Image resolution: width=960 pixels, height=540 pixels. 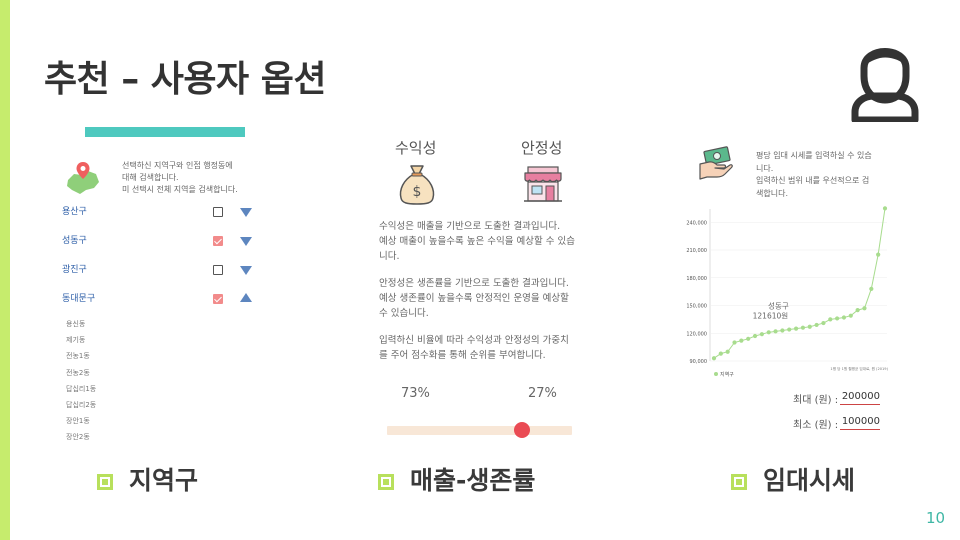 I want to click on caption-rent-text: 임대시세, so click(x=809, y=480).